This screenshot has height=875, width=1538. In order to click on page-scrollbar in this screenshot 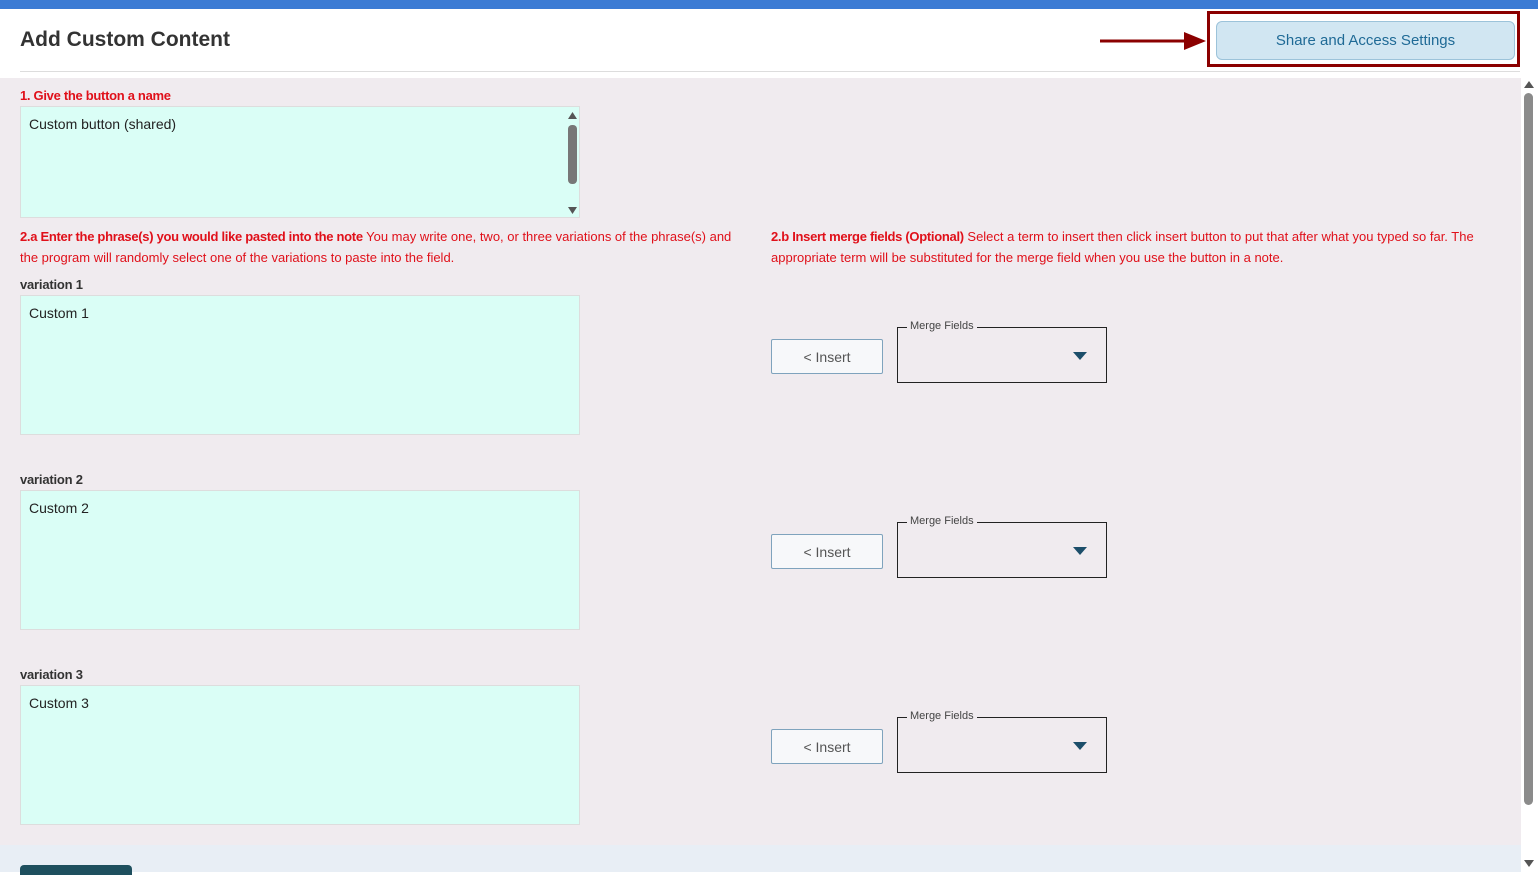, I will do `click(1529, 475)`.